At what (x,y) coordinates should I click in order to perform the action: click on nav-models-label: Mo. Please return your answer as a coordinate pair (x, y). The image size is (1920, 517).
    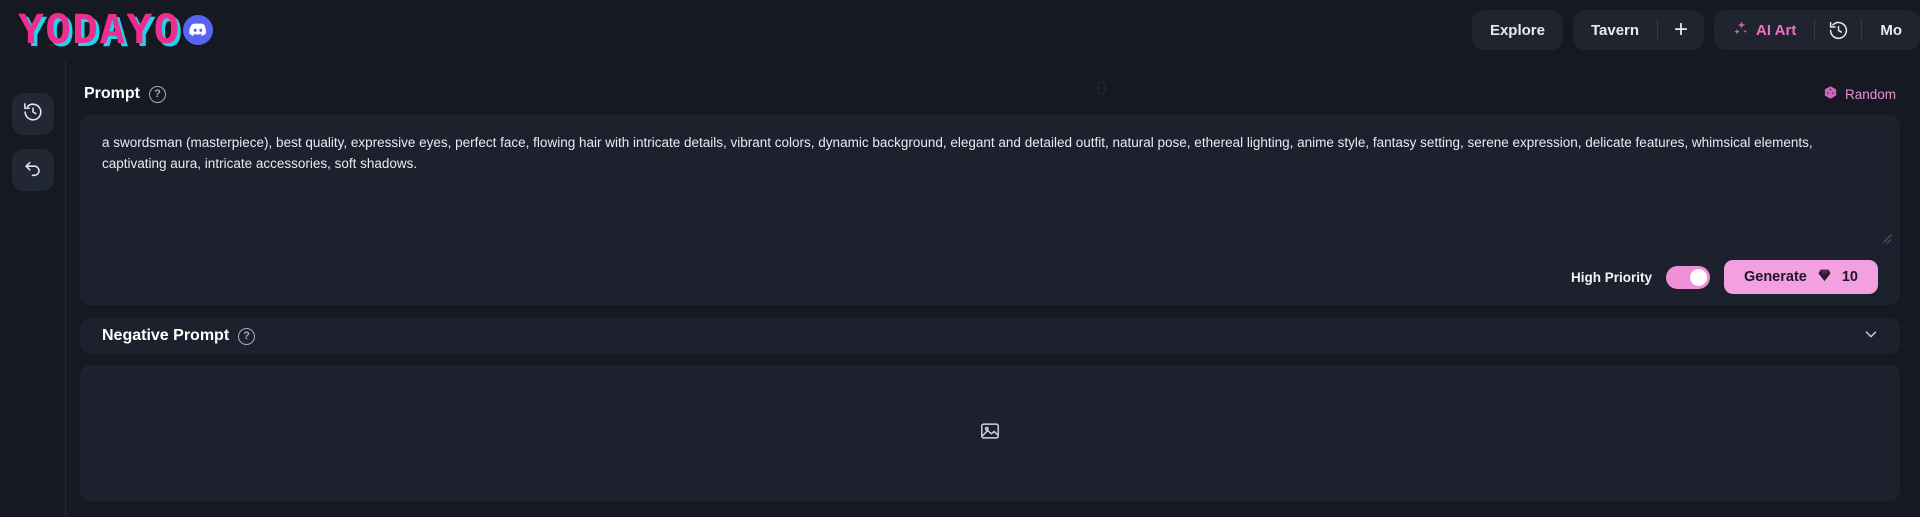
    Looking at the image, I should click on (1891, 30).